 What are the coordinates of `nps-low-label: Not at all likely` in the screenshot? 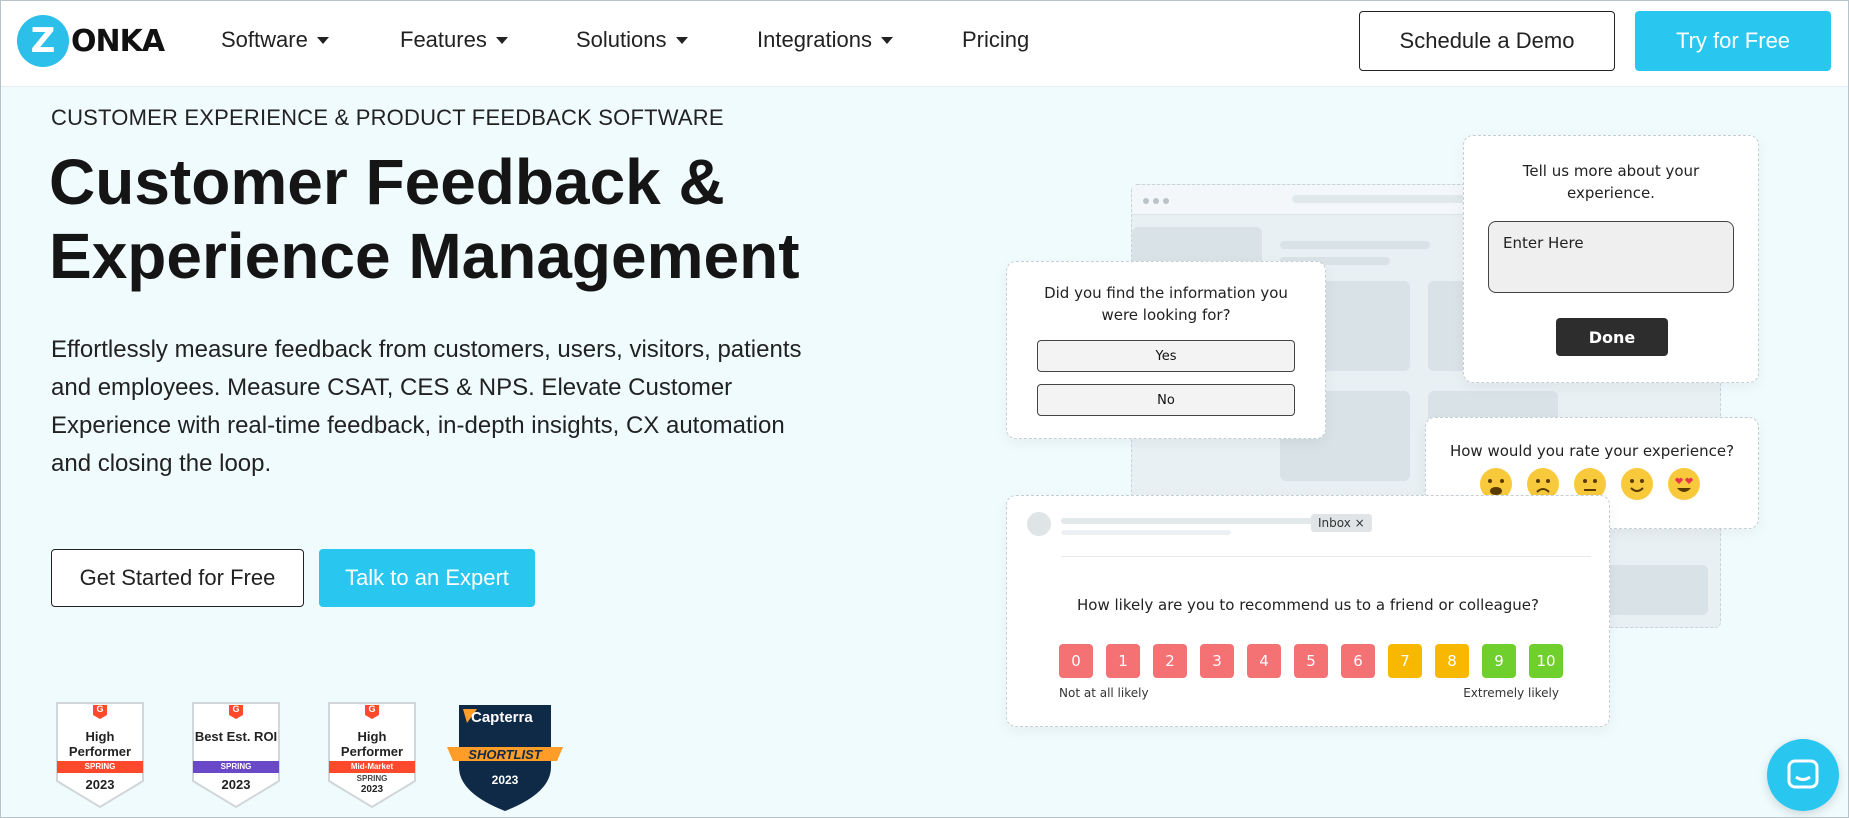 It's located at (1104, 693).